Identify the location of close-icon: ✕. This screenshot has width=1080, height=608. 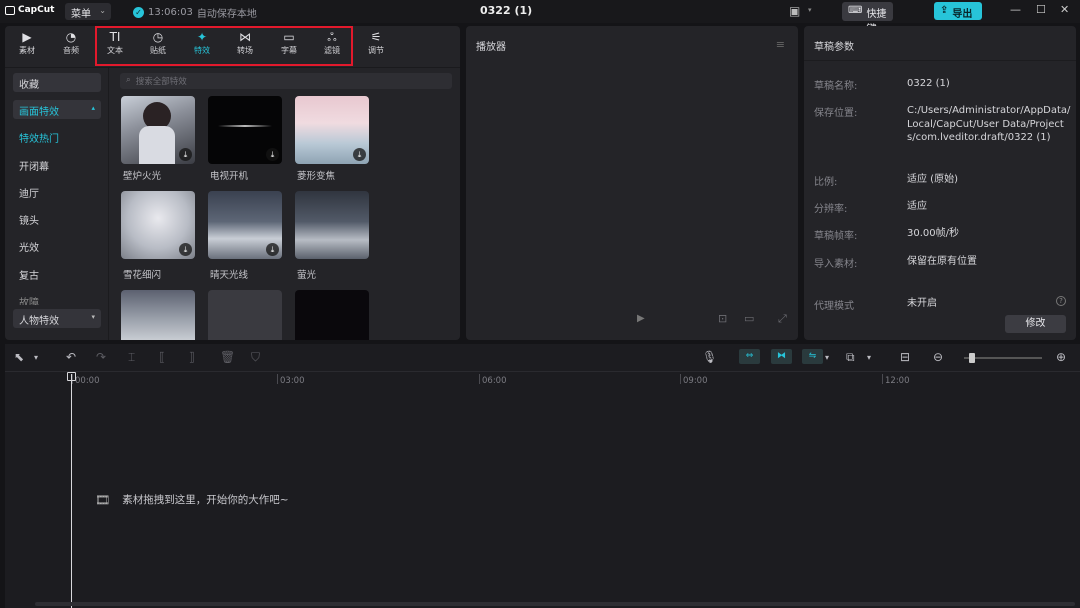
(1064, 9).